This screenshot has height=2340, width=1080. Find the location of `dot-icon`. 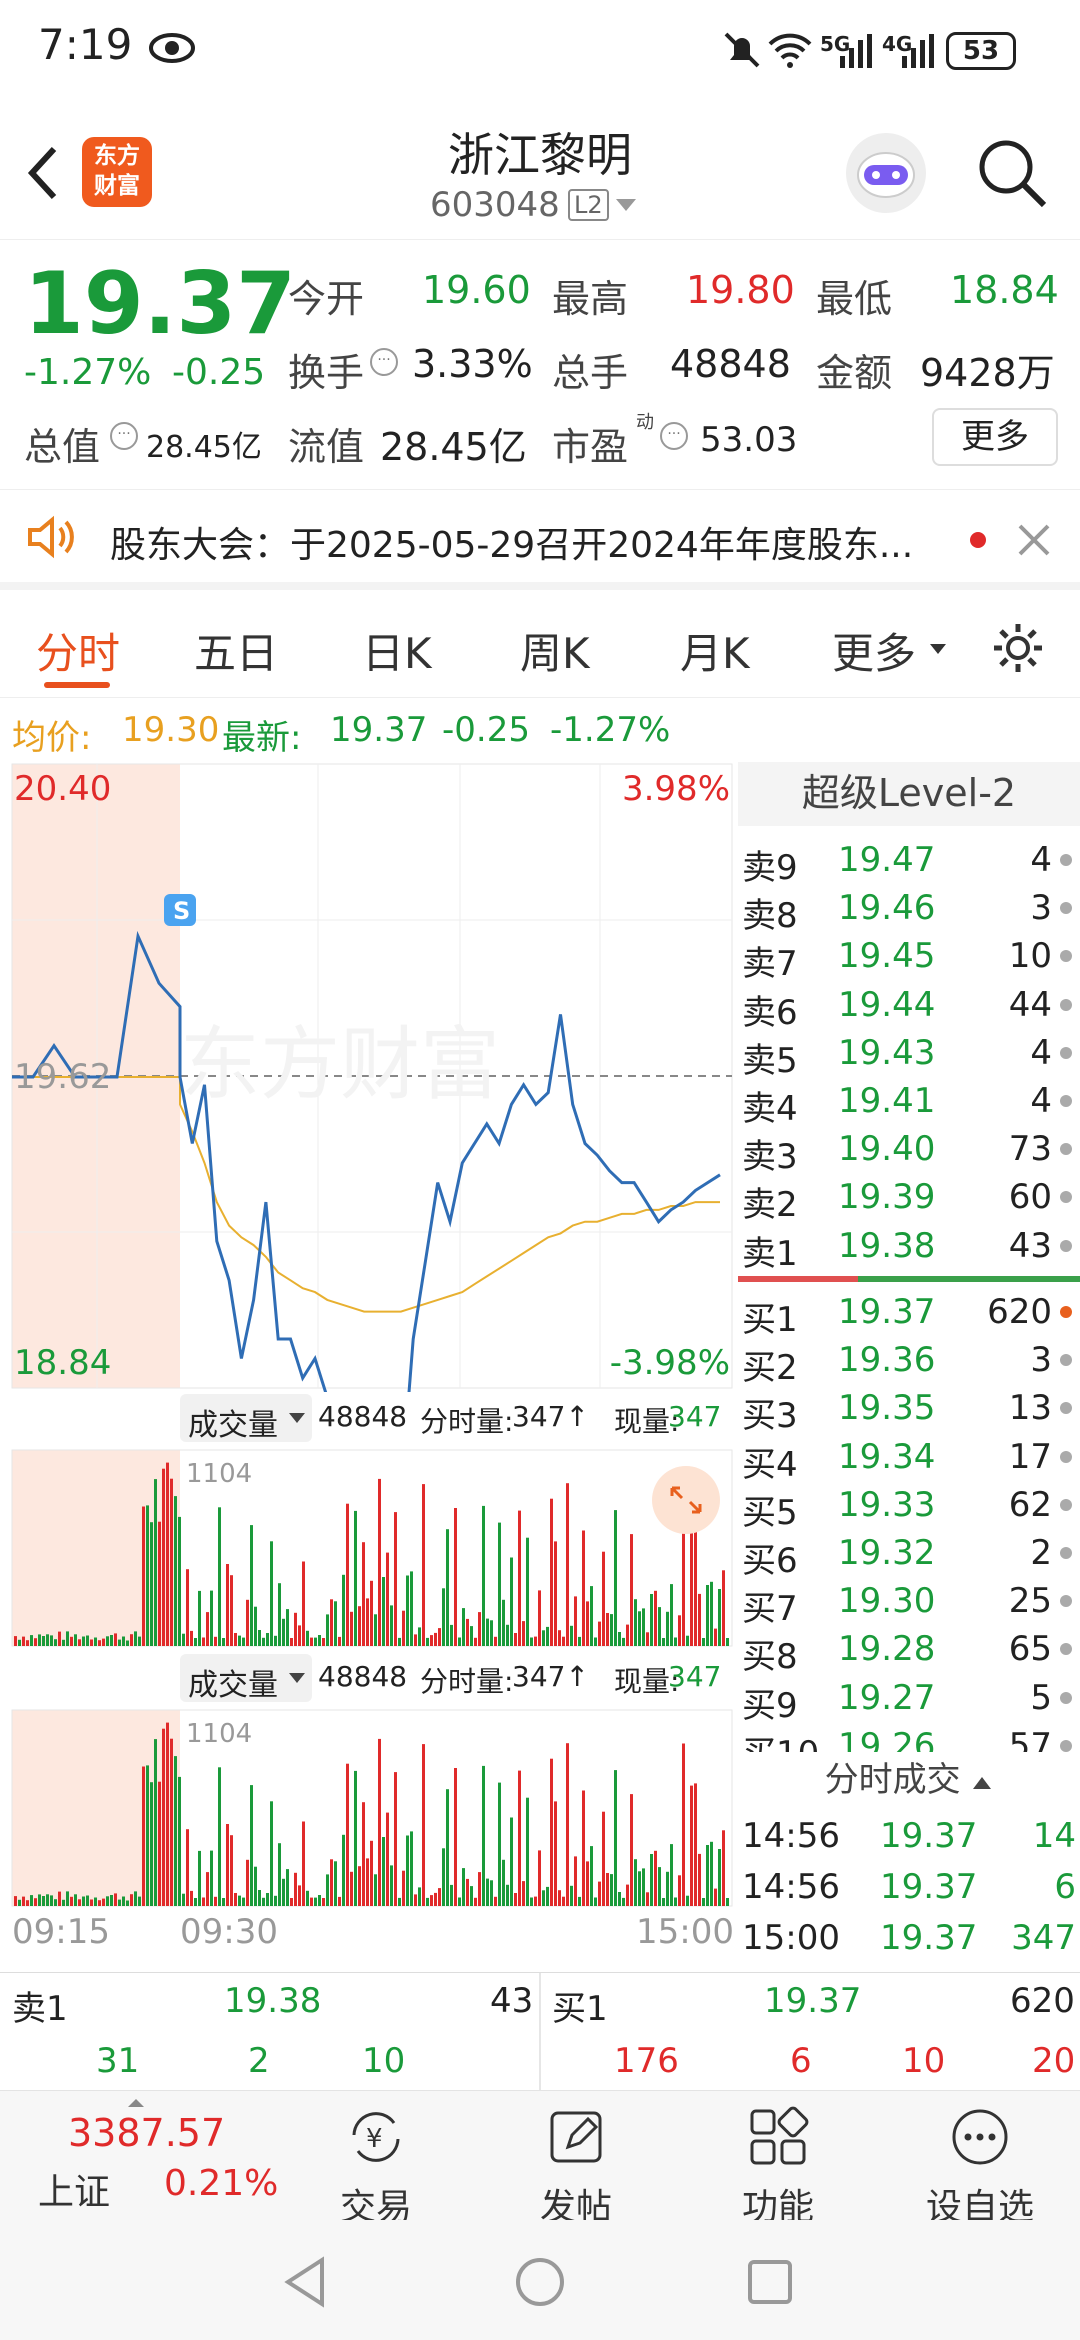

dot-icon is located at coordinates (1066, 1504).